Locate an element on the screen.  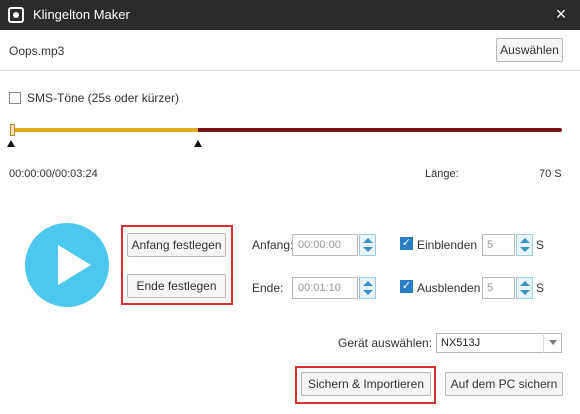
fade-in-unit: S is located at coordinates (540, 245).